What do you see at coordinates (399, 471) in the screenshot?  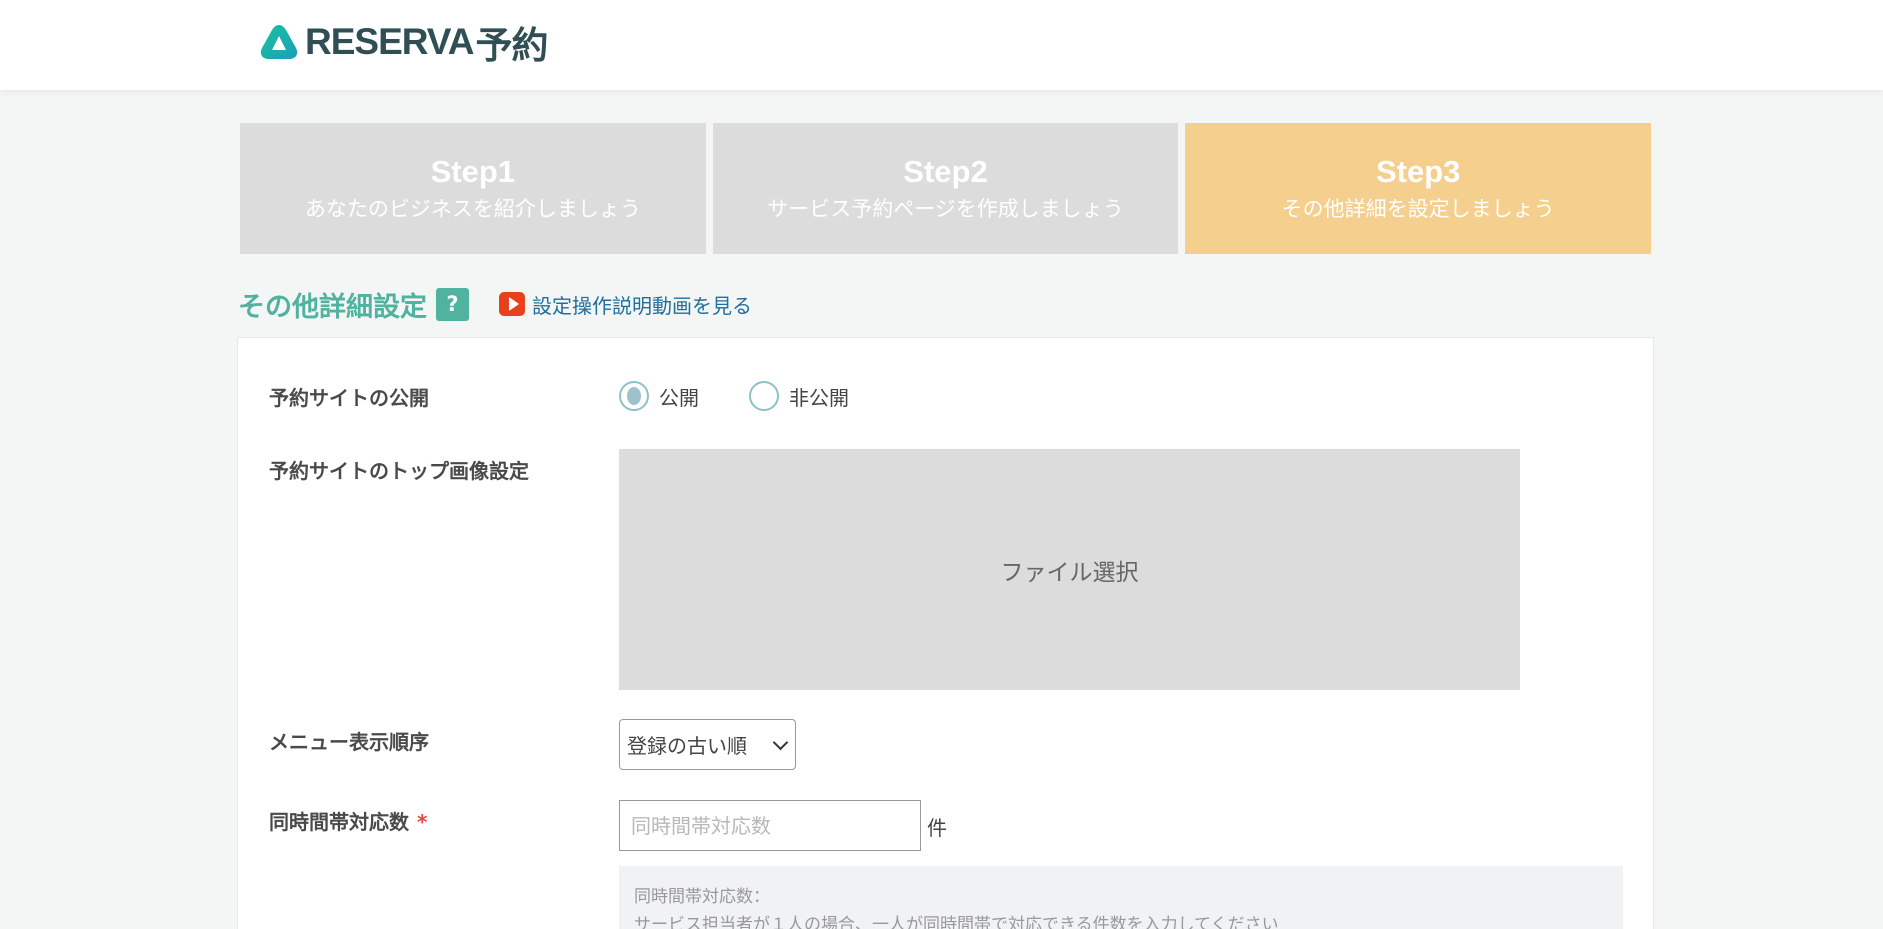 I see `top-image-label: 予約サイトのトップ画像設定` at bounding box center [399, 471].